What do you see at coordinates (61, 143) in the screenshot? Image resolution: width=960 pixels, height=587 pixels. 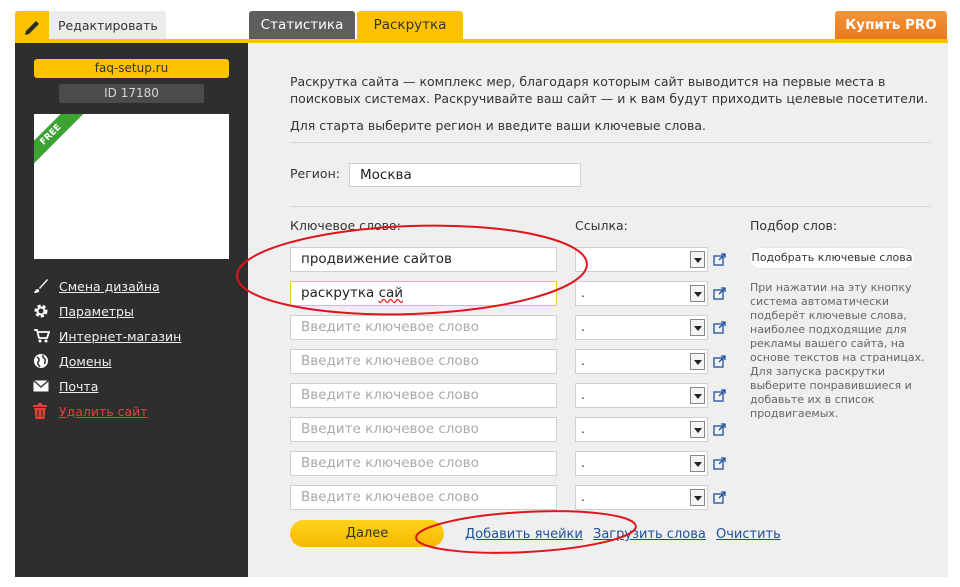 I see `free-ribbon: FREE` at bounding box center [61, 143].